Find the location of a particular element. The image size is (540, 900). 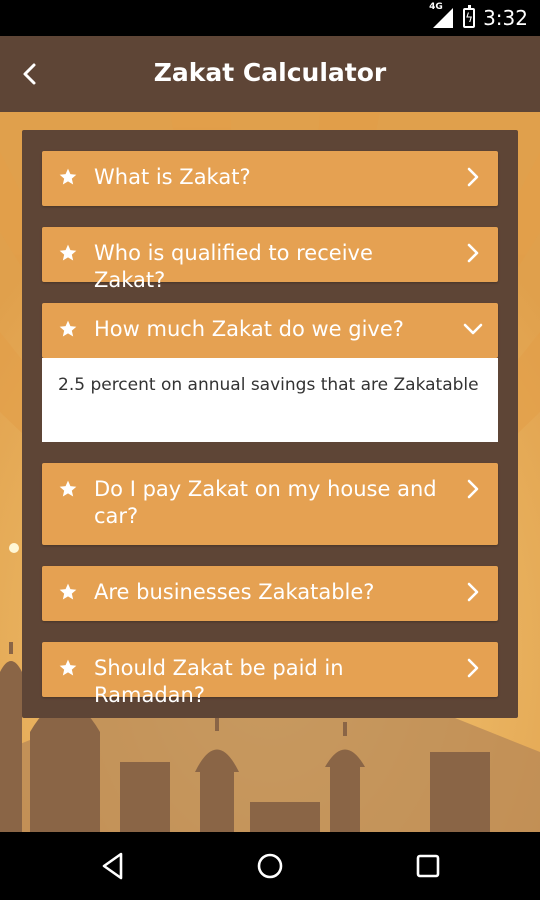

faq-question: Are businesses Zakatable? is located at coordinates (234, 592).